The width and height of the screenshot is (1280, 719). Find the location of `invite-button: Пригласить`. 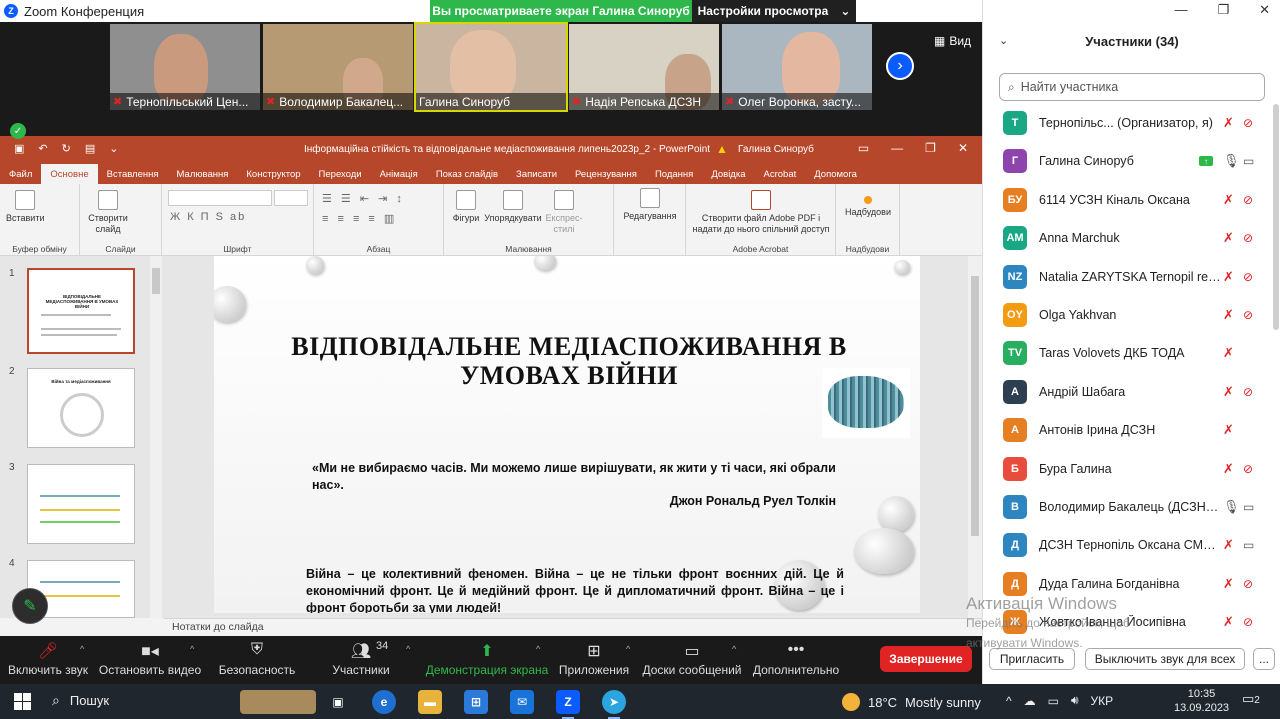

invite-button: Пригласить is located at coordinates (1032, 659).